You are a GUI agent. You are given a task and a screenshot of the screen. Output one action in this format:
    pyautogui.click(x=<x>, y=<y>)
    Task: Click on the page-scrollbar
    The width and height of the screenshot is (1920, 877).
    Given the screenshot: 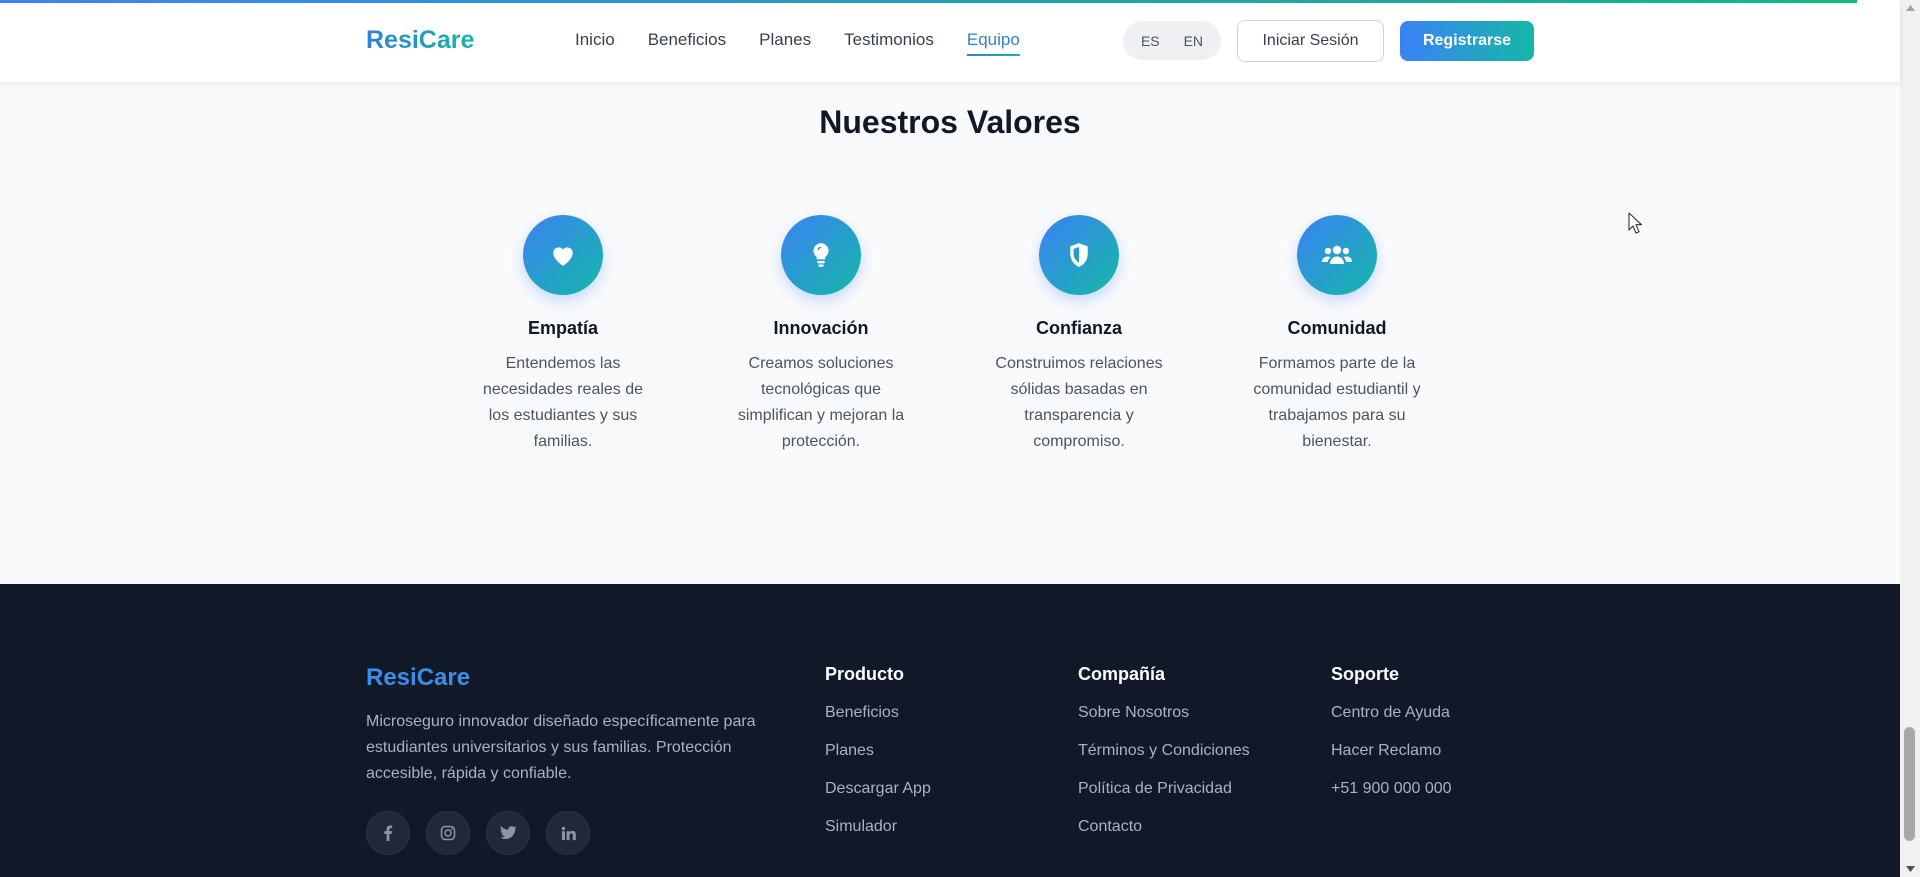 What is the action you would take?
    pyautogui.click(x=1910, y=438)
    